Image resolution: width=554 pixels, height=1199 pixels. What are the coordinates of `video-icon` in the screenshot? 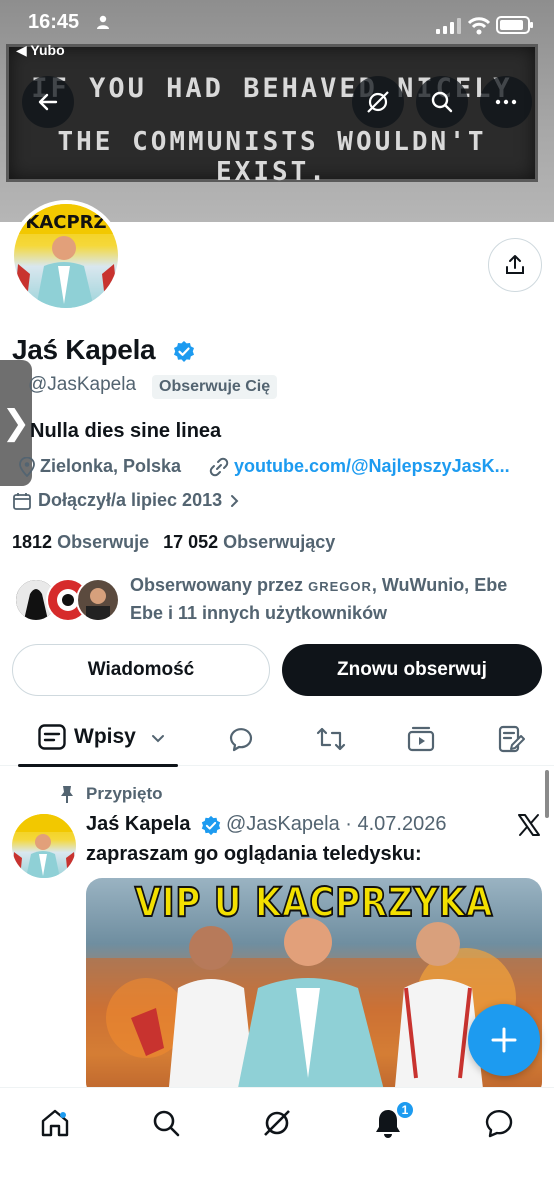 It's located at (421, 739).